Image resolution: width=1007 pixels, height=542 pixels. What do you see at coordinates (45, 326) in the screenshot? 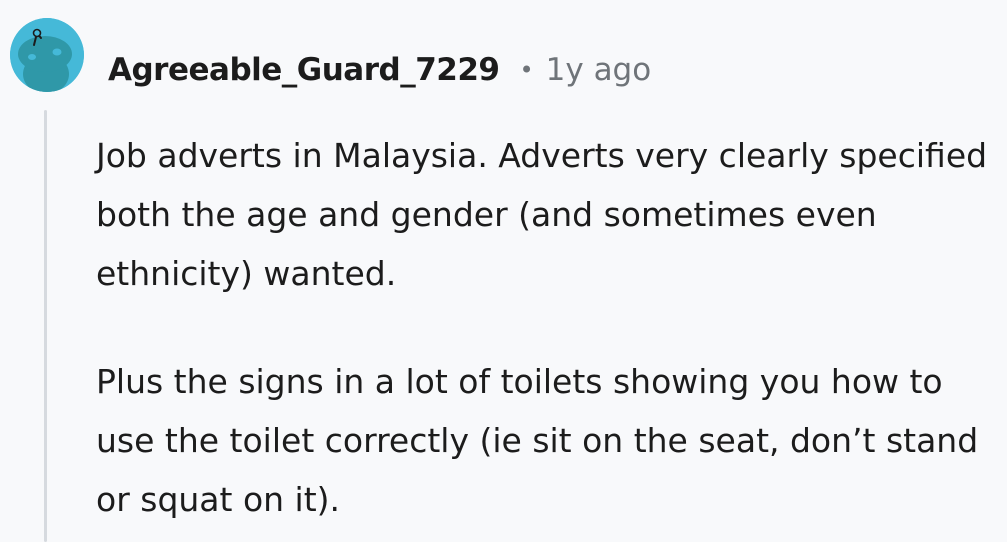
I see `thread-line` at bounding box center [45, 326].